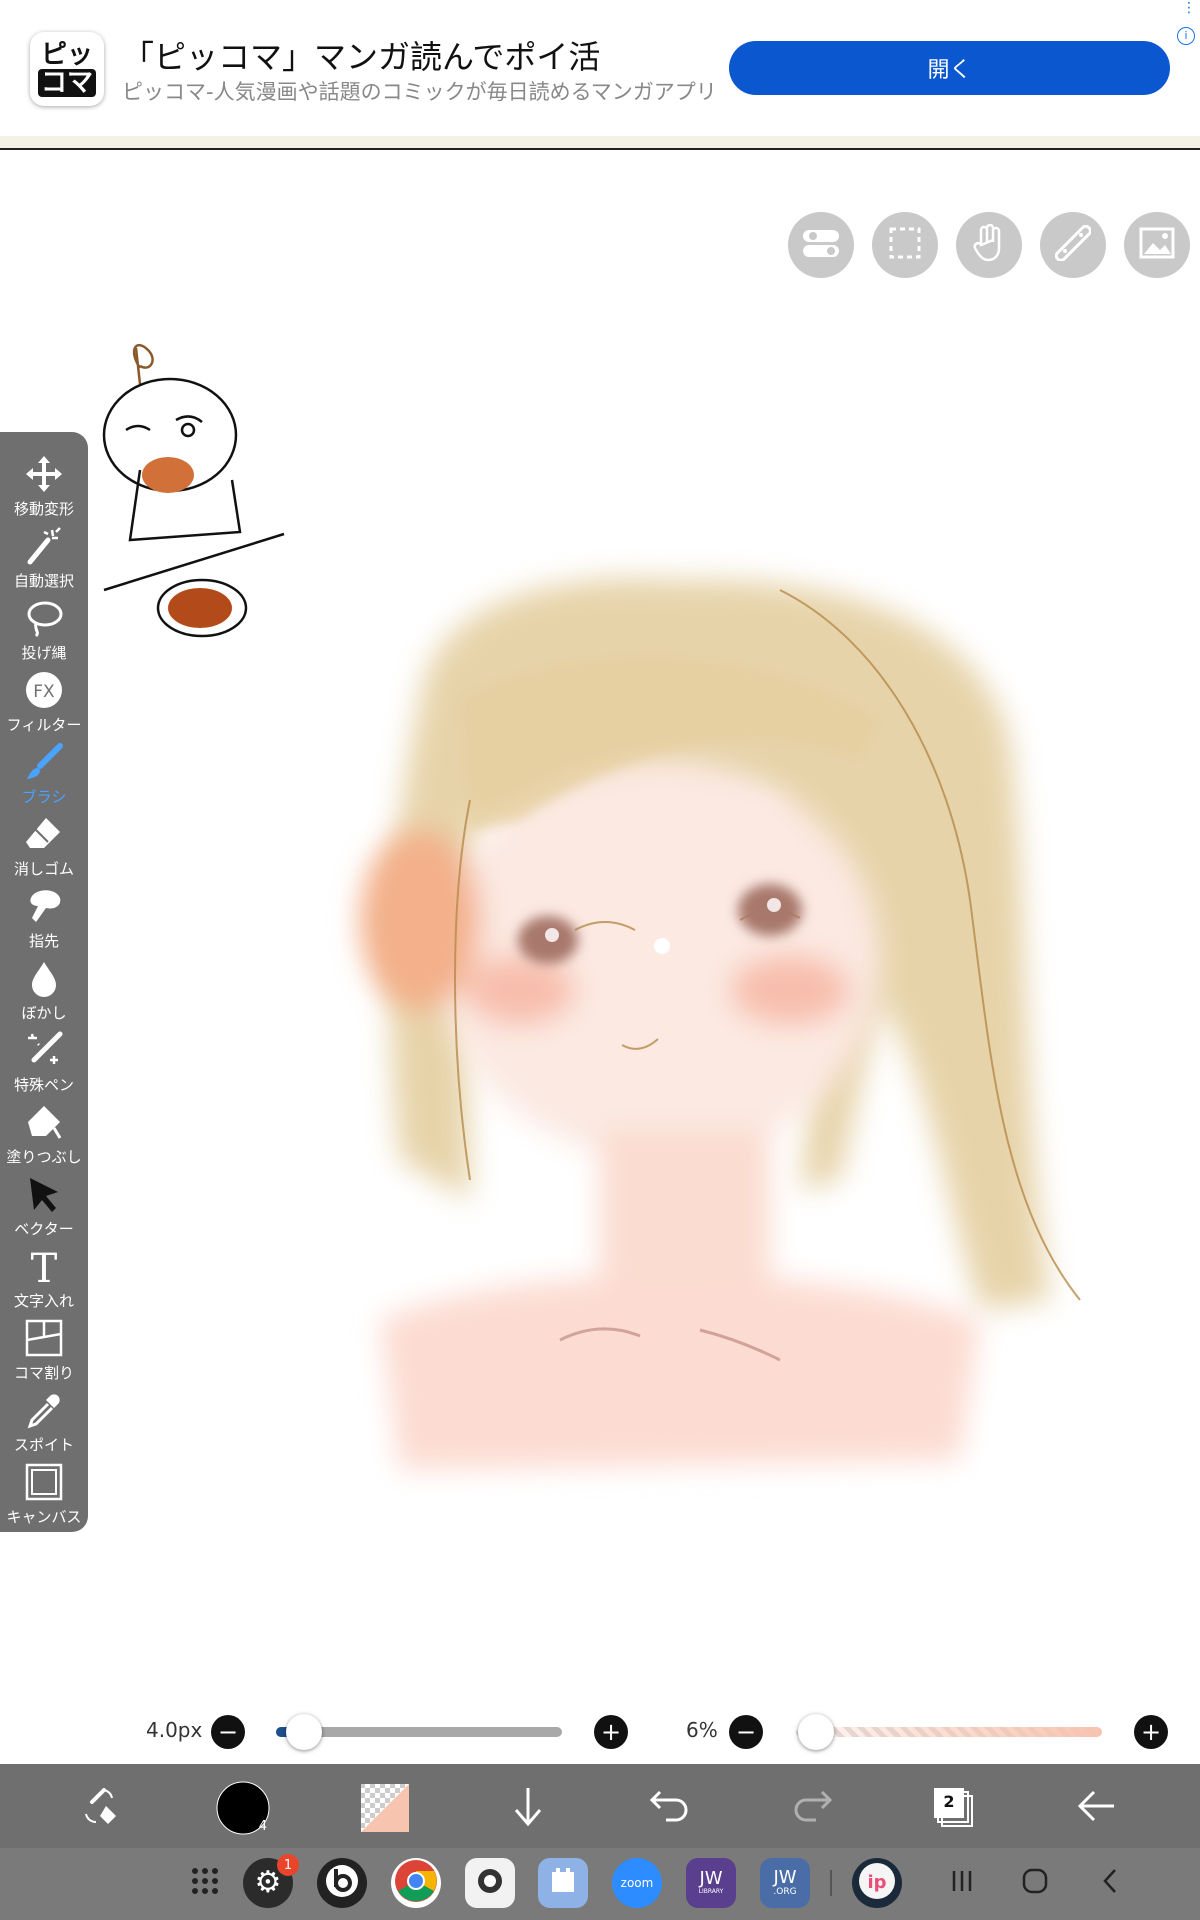 Image resolution: width=1200 pixels, height=1920 pixels. I want to click on zoom-app: zoom, so click(637, 1883).